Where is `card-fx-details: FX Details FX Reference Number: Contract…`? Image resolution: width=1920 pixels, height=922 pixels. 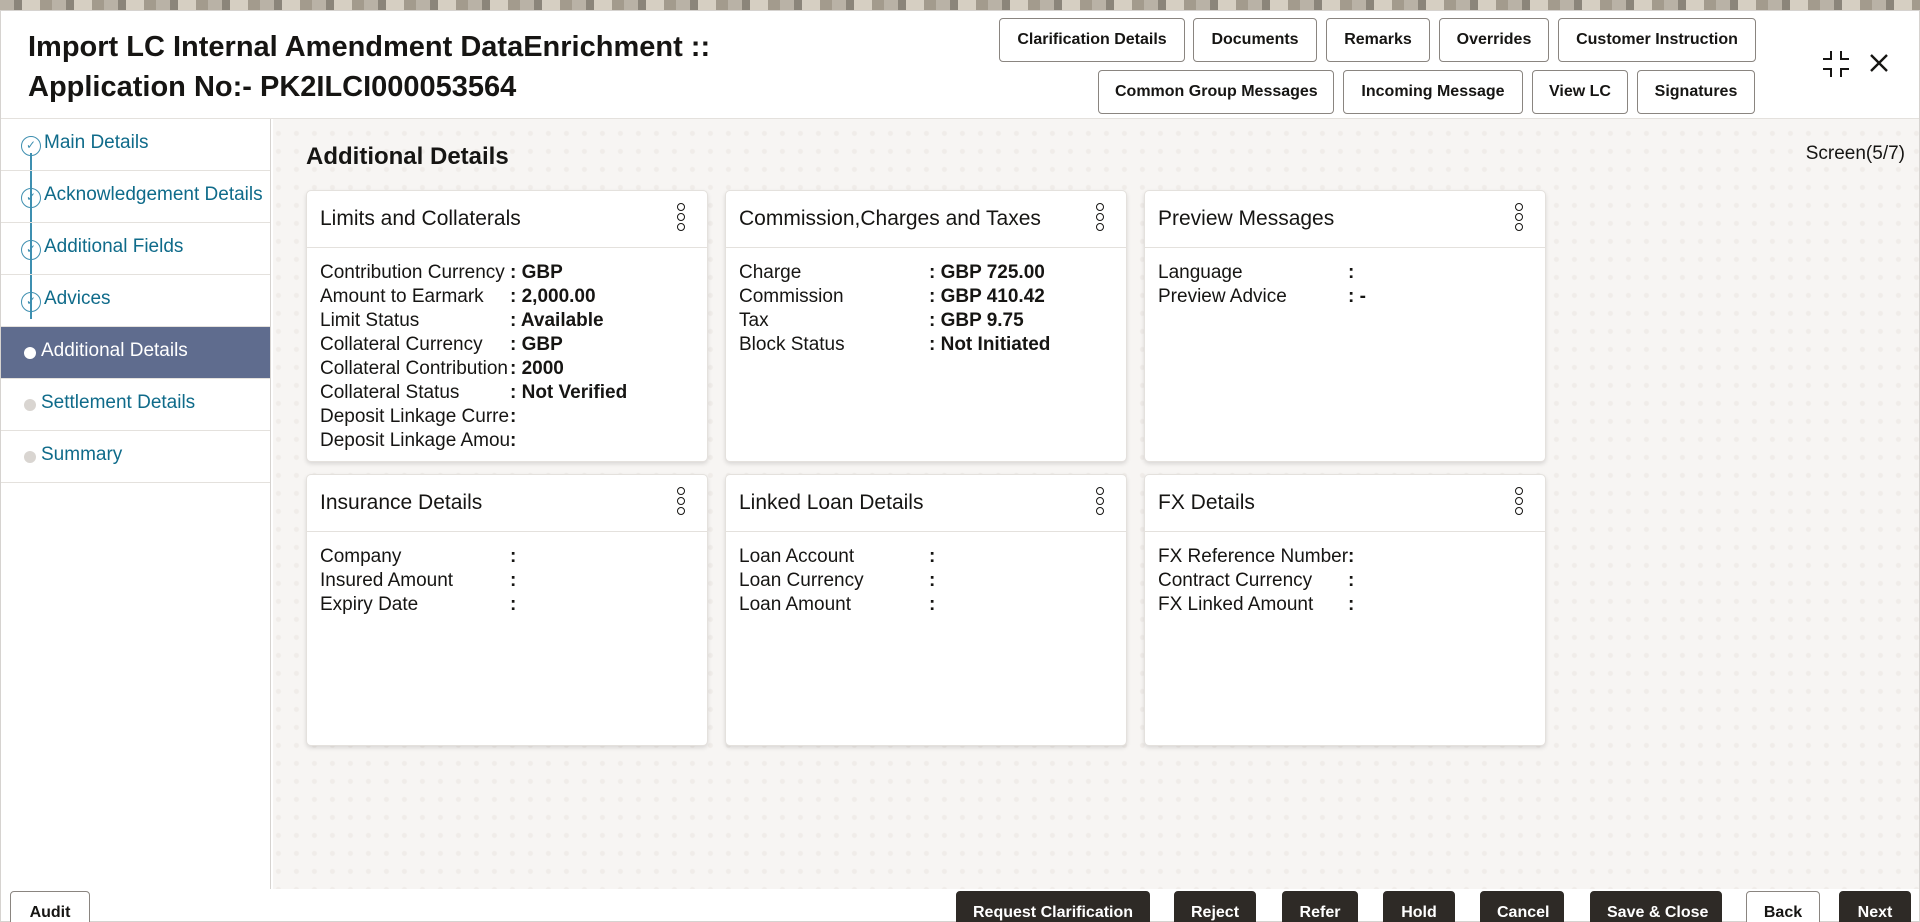
card-fx-details: FX Details FX Reference Number: Contract… is located at coordinates (1345, 610).